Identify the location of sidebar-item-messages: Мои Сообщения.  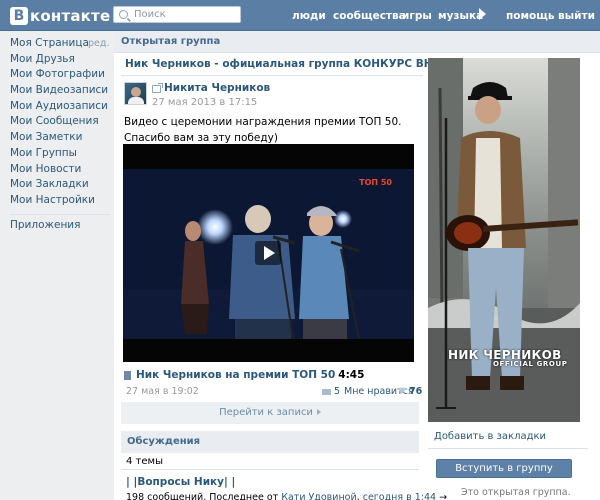
(60, 122).